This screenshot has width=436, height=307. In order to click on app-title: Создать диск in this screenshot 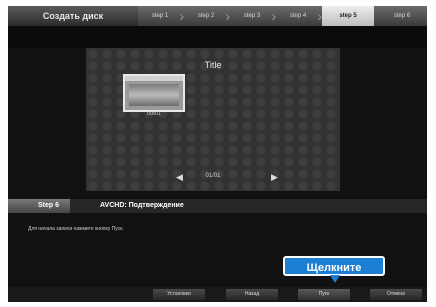, I will do `click(73, 16)`.